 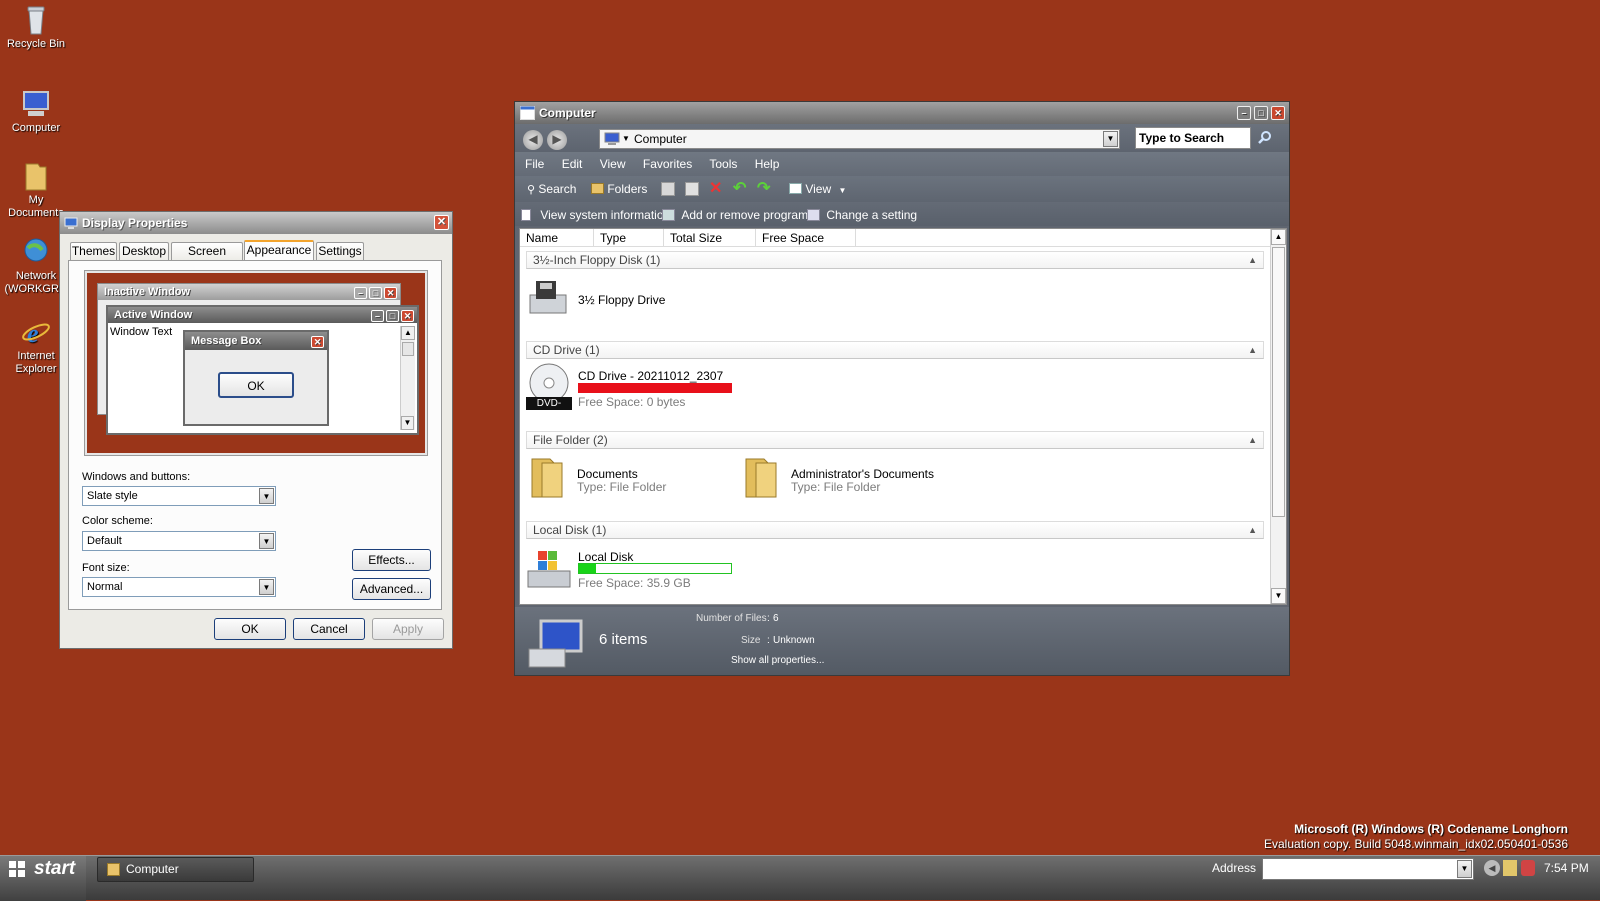 I want to click on vertical-scrollbar: ▲ ▼, so click(x=1278, y=416).